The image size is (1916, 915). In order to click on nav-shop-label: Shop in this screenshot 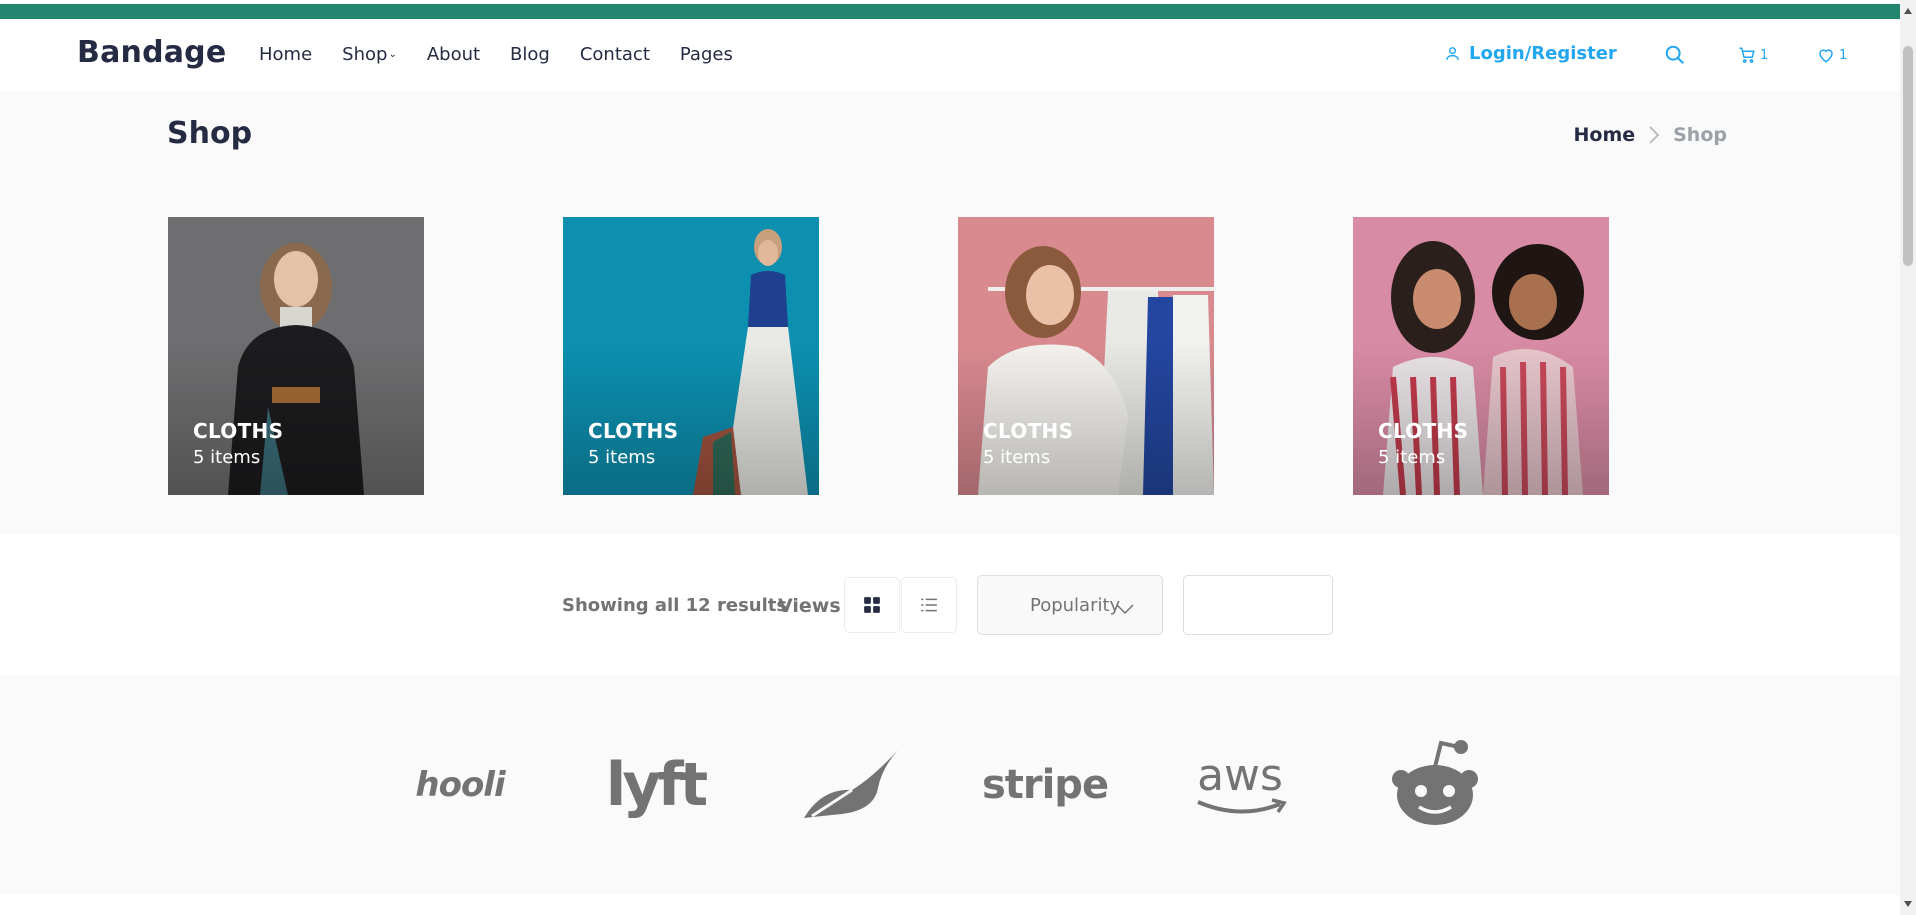, I will do `click(365, 54)`.